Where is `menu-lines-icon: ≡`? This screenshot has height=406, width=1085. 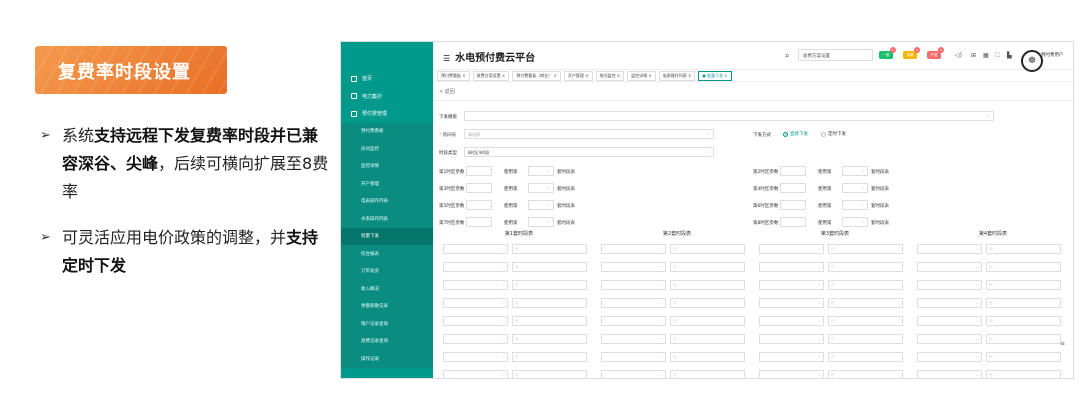 menu-lines-icon: ≡ is located at coordinates (1062, 343).